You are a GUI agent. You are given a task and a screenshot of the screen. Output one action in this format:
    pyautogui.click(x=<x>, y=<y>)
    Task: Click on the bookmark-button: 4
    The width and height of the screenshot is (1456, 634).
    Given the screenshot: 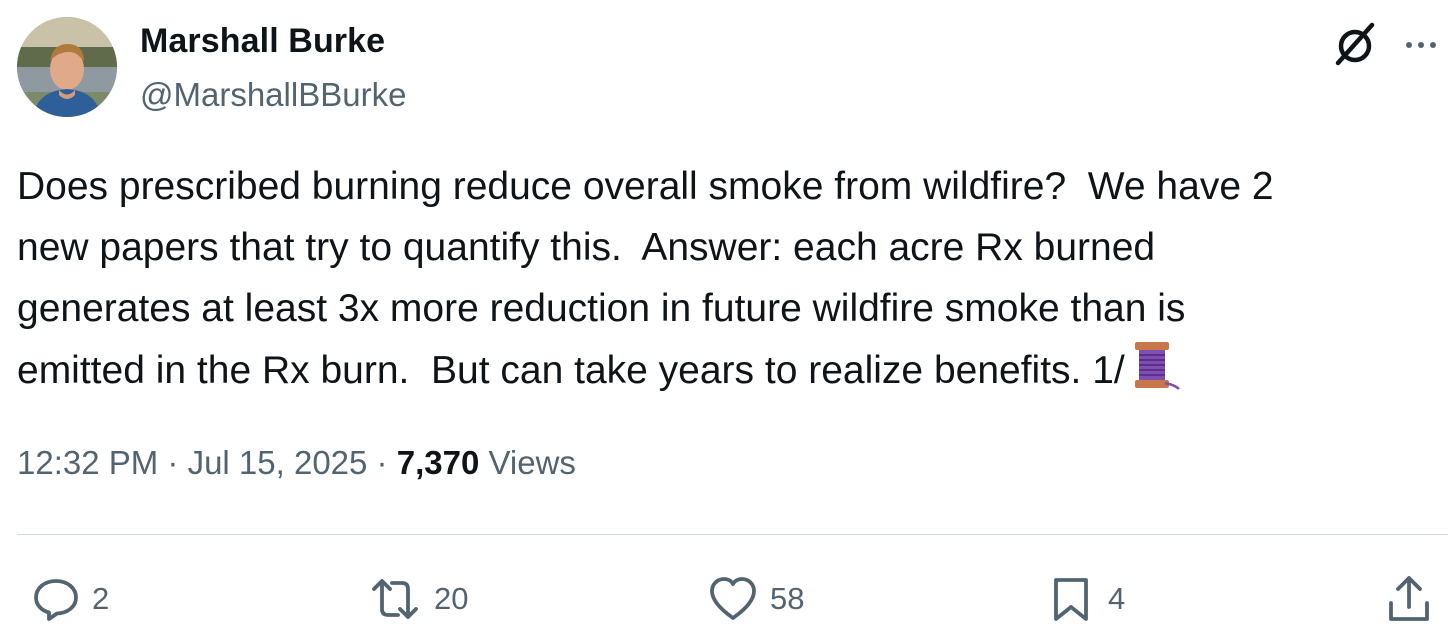 What is the action you would take?
    pyautogui.click(x=1085, y=599)
    